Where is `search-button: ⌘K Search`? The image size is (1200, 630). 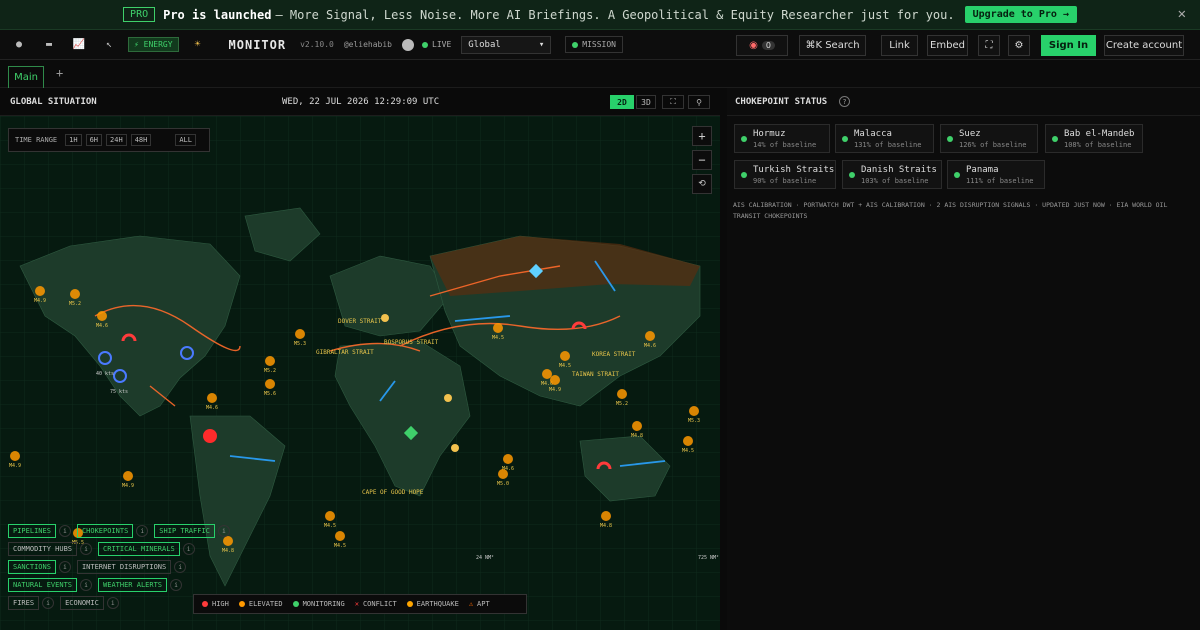 search-button: ⌘K Search is located at coordinates (832, 45).